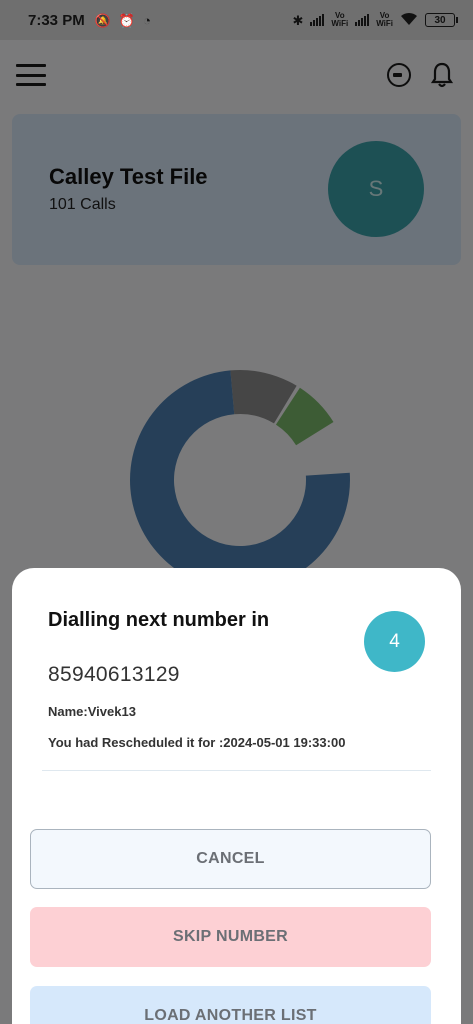 This screenshot has height=1024, width=473. I want to click on battery-icon: 30, so click(441, 20).